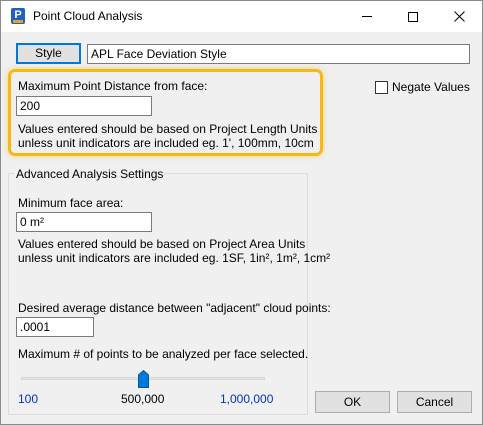  What do you see at coordinates (431, 87) in the screenshot?
I see `negate-values-label: Negate Values` at bounding box center [431, 87].